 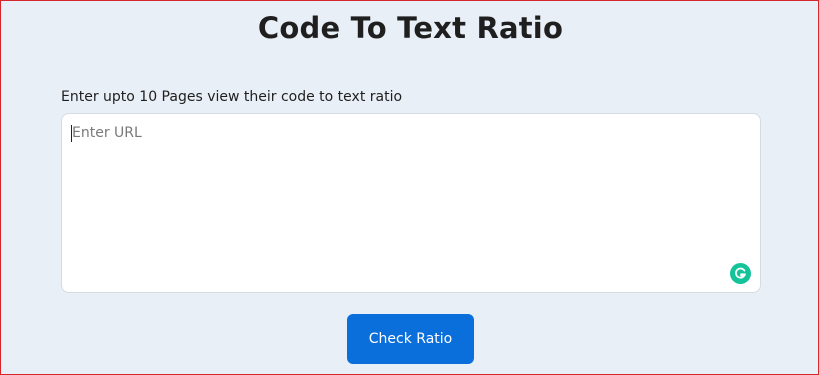 I want to click on grammarly-icon, so click(x=740, y=273).